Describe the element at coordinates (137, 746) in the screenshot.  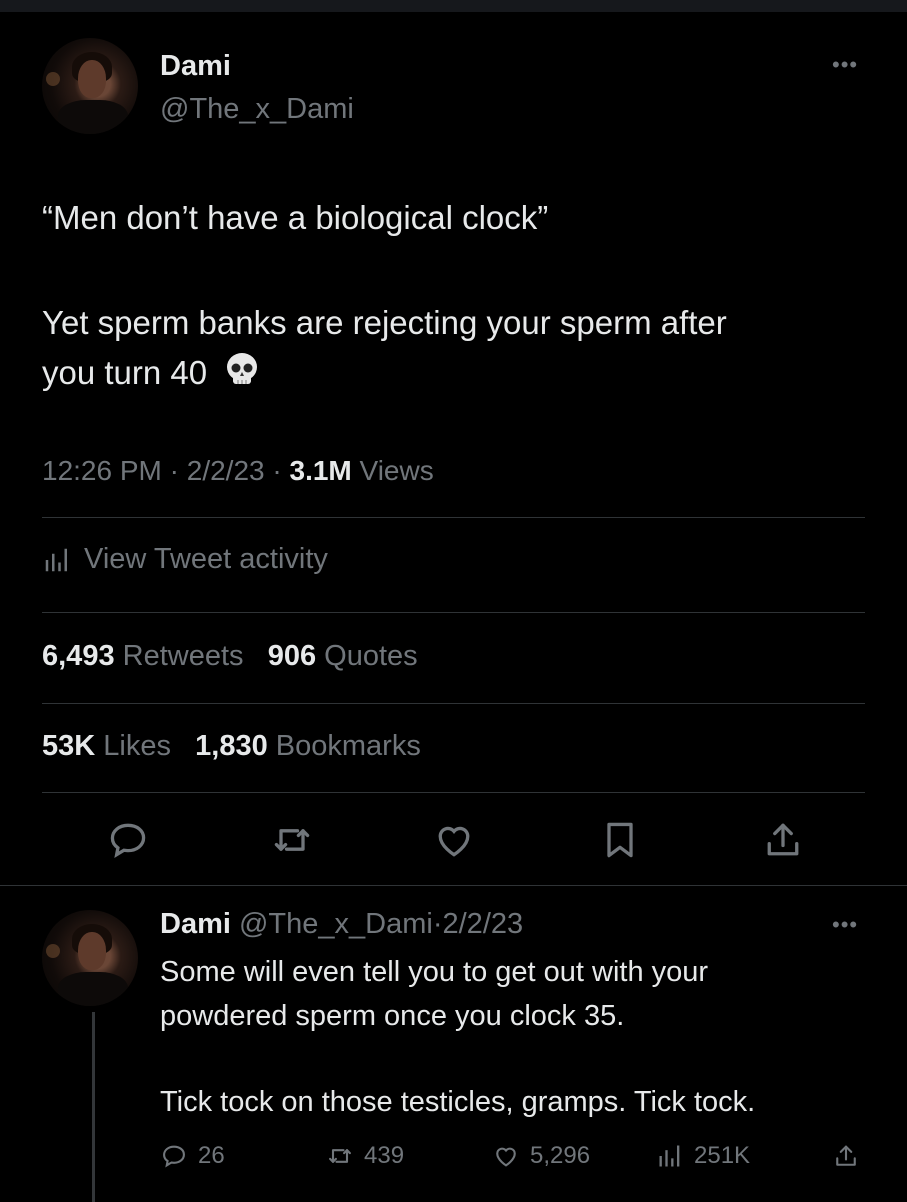
I see `likes-label: Likes` at that location.